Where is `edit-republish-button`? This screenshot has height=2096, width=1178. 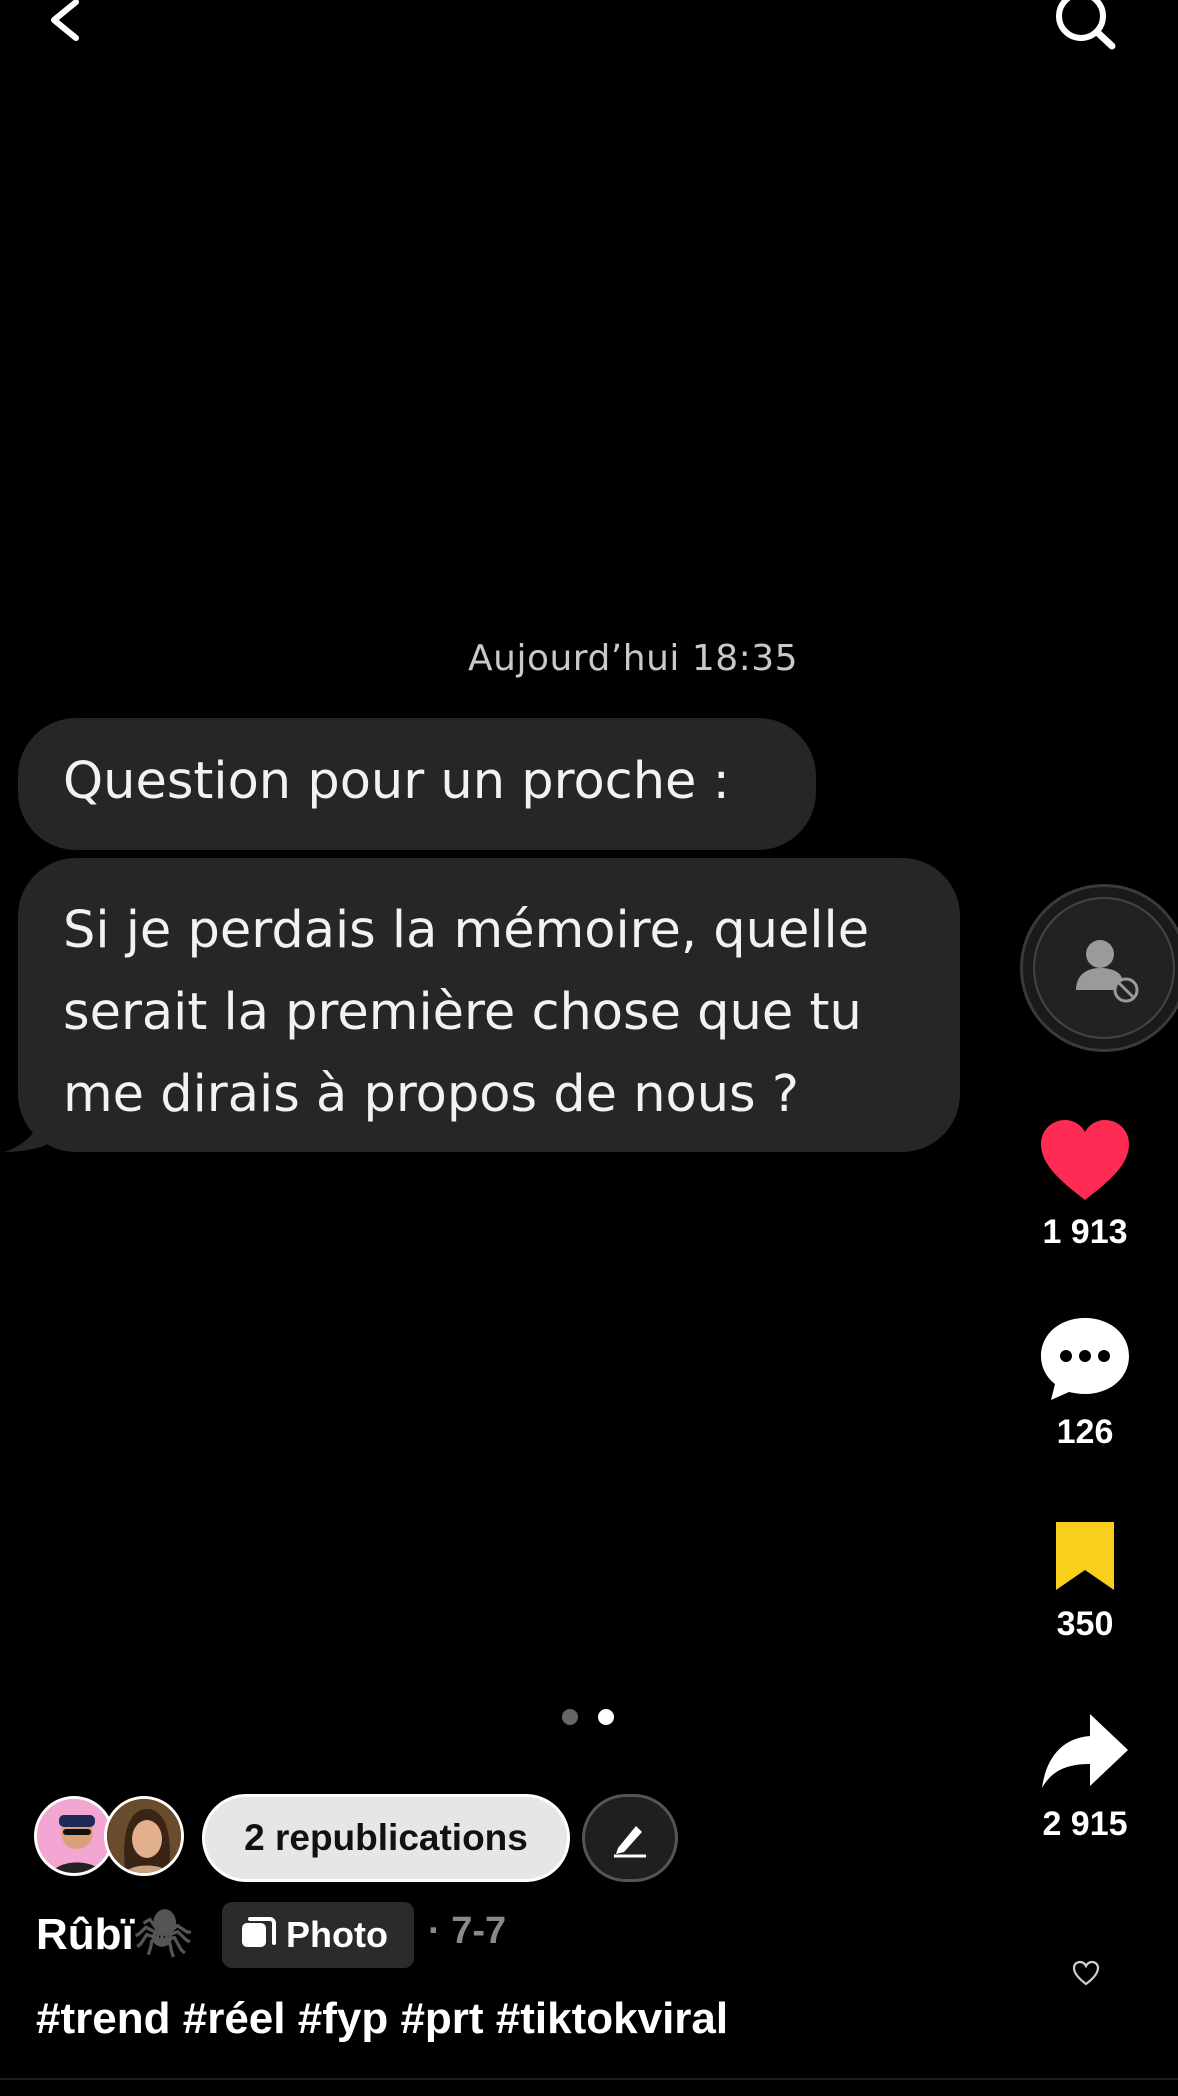 edit-republish-button is located at coordinates (630, 1838).